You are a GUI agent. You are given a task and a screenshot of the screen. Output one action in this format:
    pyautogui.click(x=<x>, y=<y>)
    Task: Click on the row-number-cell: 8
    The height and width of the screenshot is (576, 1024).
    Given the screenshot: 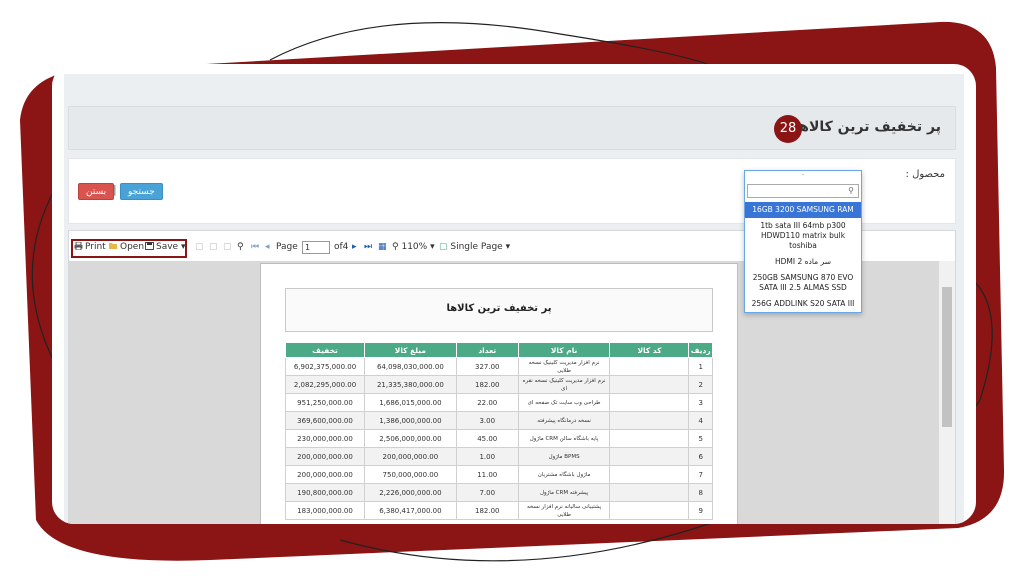 What is the action you would take?
    pyautogui.click(x=700, y=492)
    